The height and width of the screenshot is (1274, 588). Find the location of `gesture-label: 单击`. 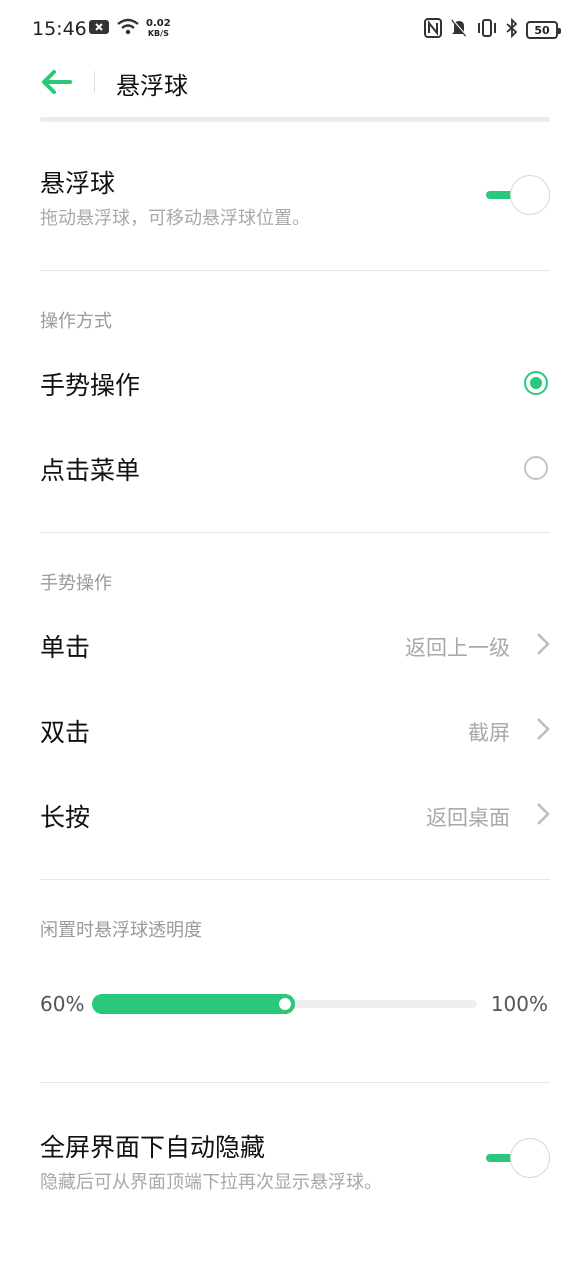

gesture-label: 单击 is located at coordinates (65, 647).